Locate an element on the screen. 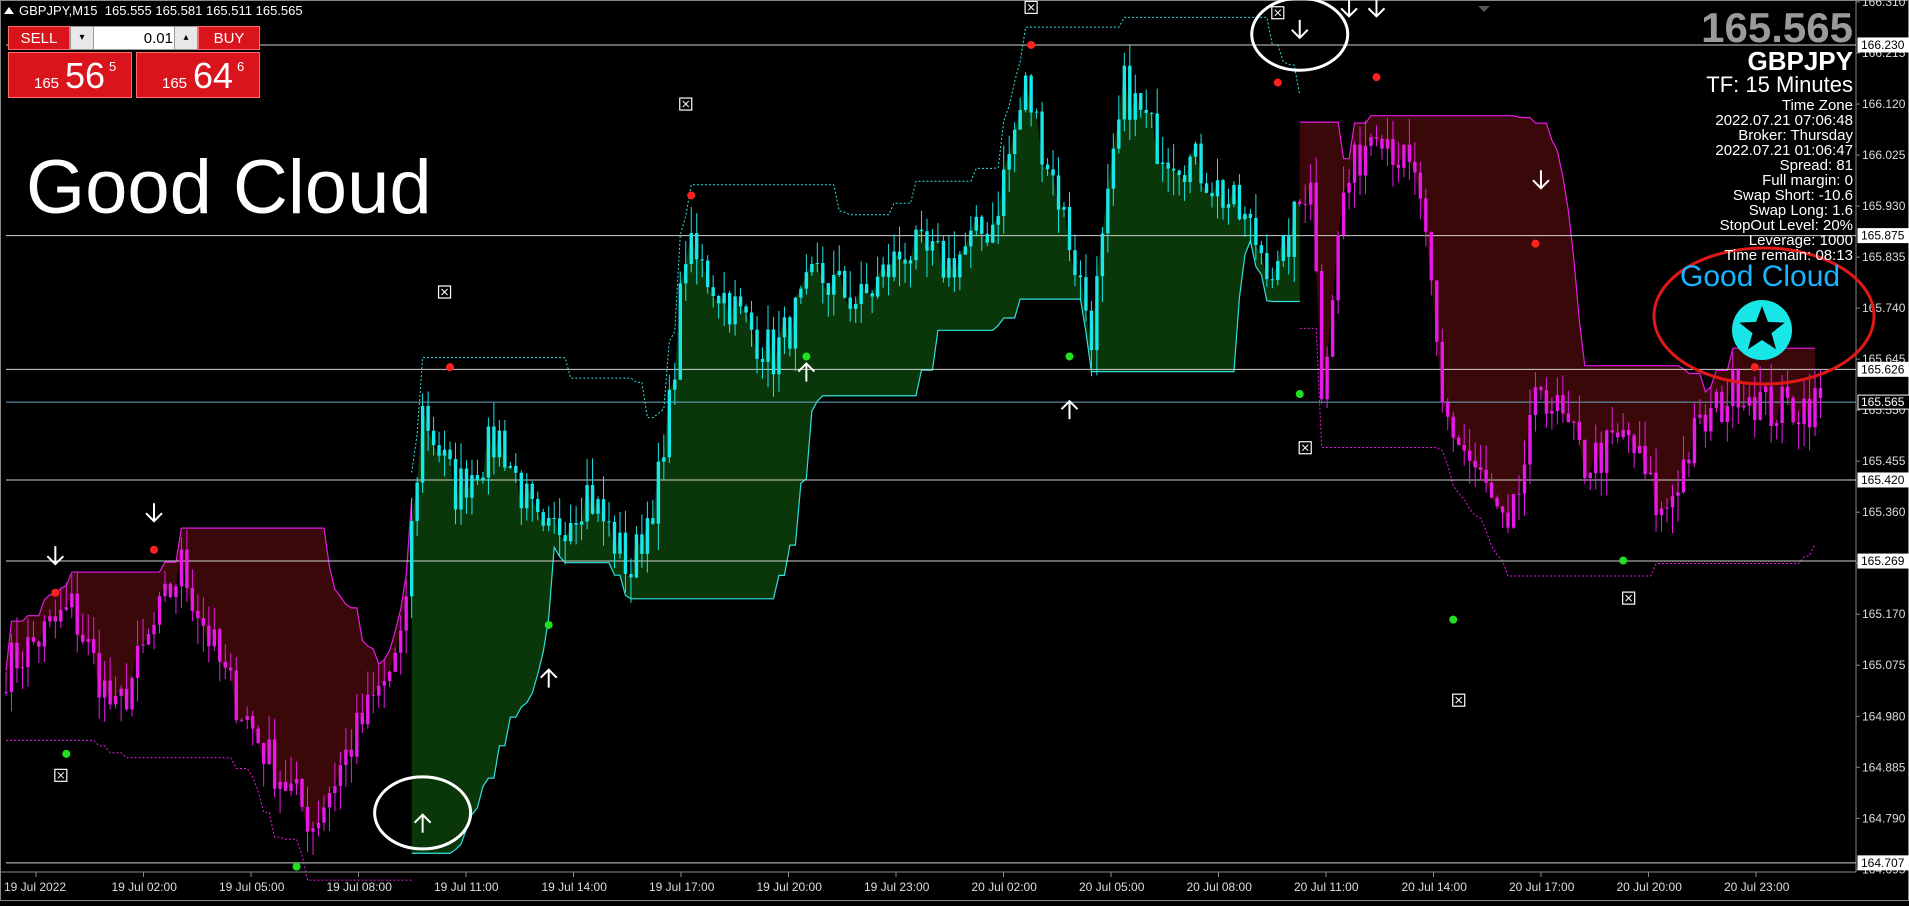 The width and height of the screenshot is (1909, 906). buy-price-button: 165 64 6 is located at coordinates (198, 75).